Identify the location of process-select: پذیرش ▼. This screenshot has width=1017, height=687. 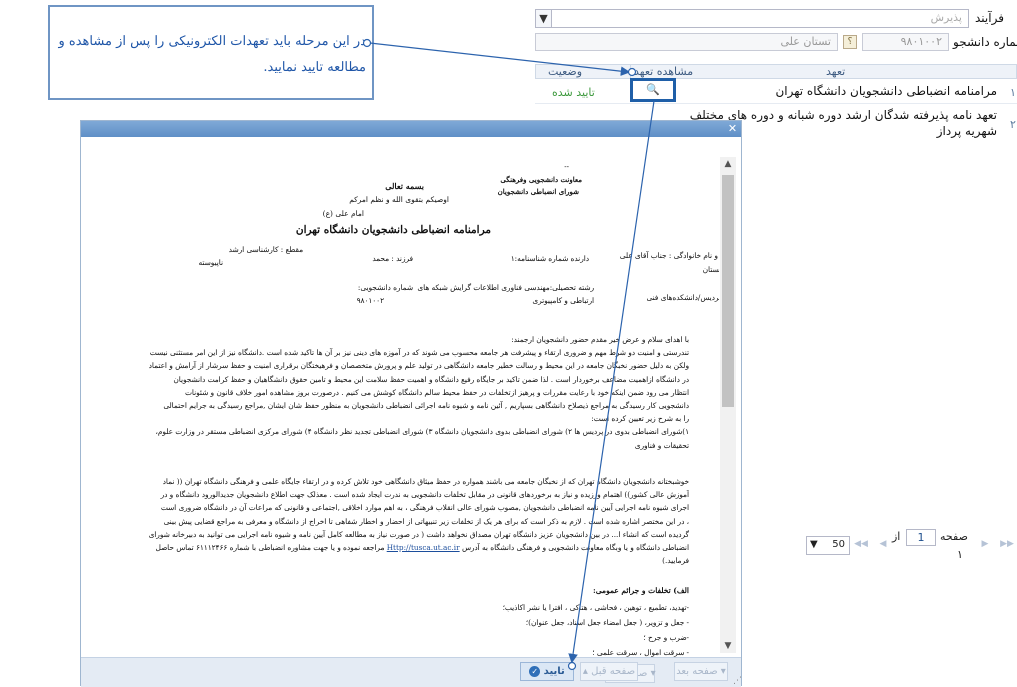
(752, 18).